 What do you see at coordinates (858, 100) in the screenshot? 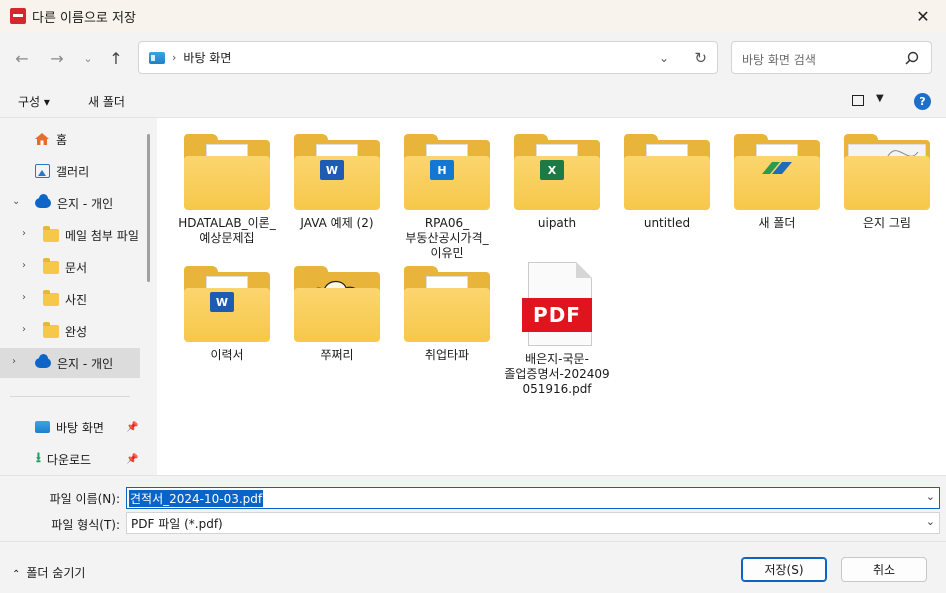
I see `view-mode-icon` at bounding box center [858, 100].